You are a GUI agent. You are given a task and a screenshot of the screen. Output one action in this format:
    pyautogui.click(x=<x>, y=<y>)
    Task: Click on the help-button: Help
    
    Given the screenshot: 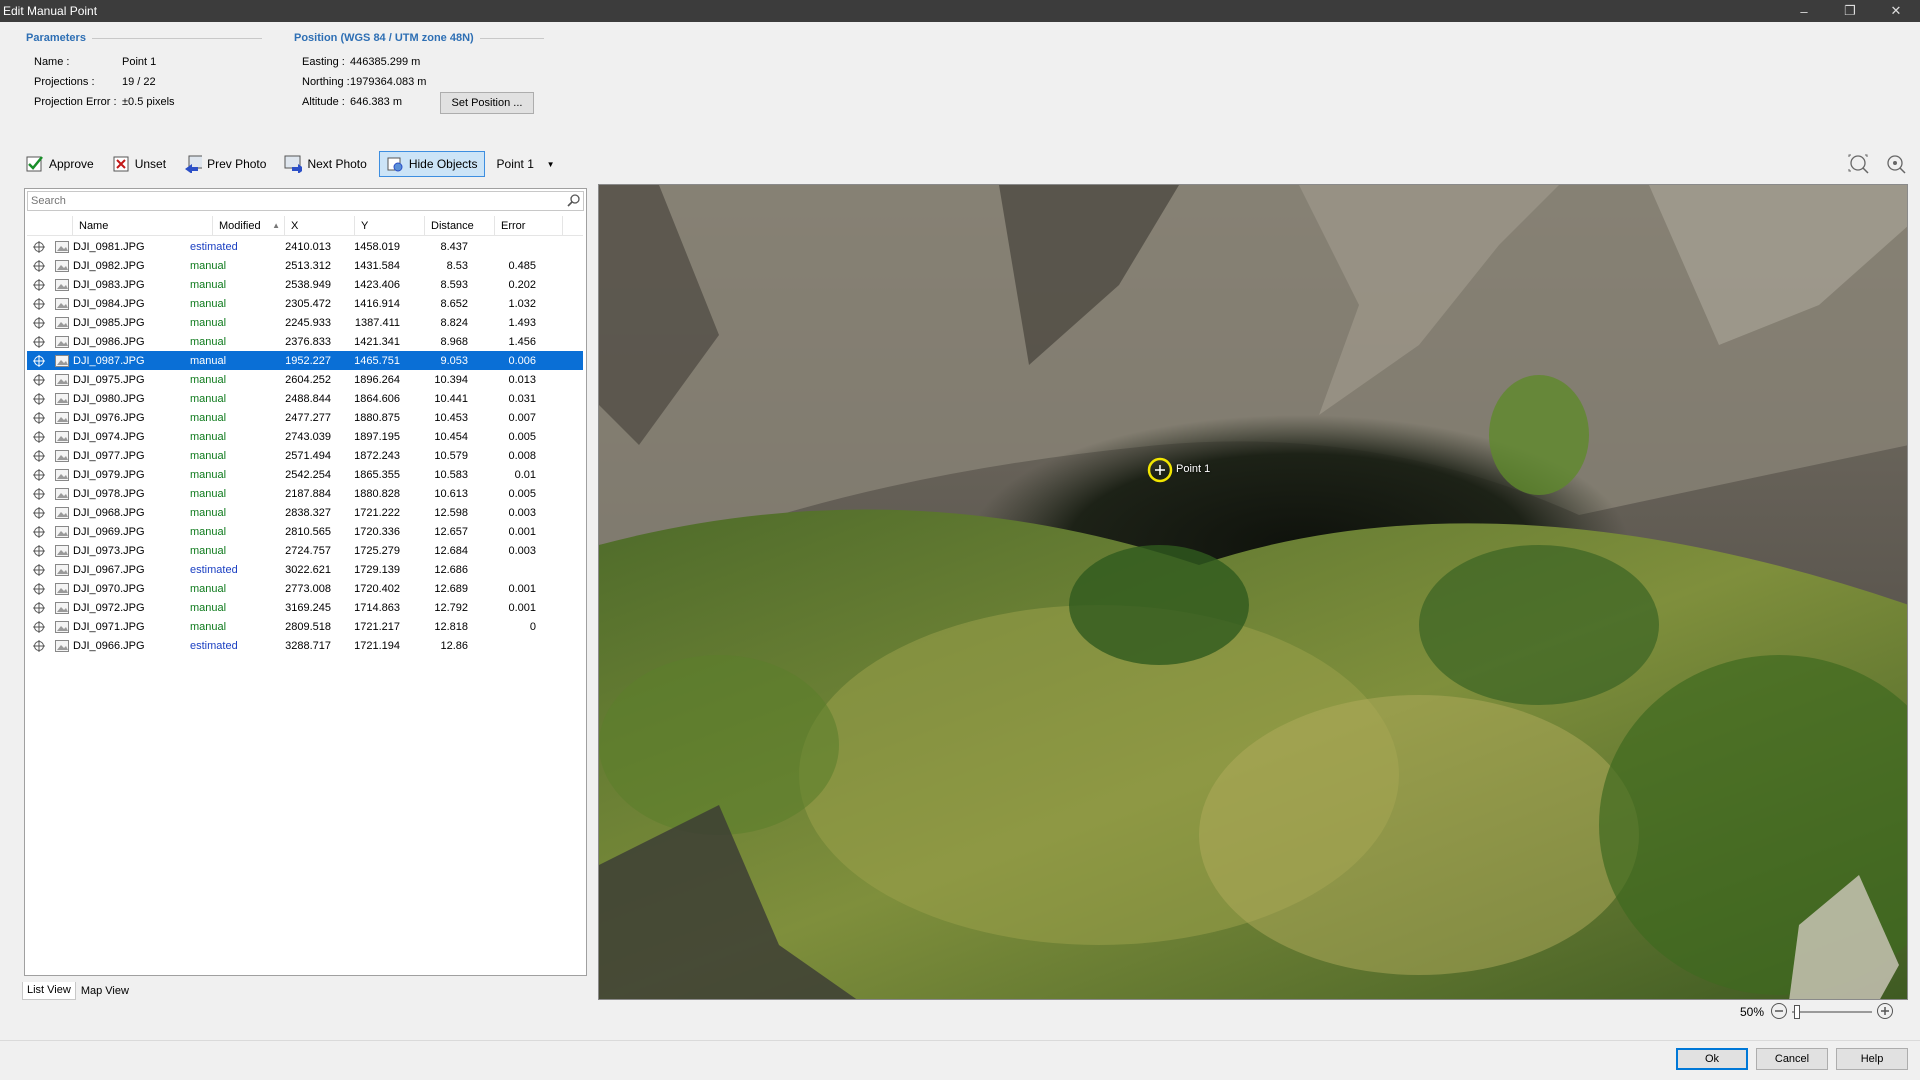 What is the action you would take?
    pyautogui.click(x=1872, y=1059)
    